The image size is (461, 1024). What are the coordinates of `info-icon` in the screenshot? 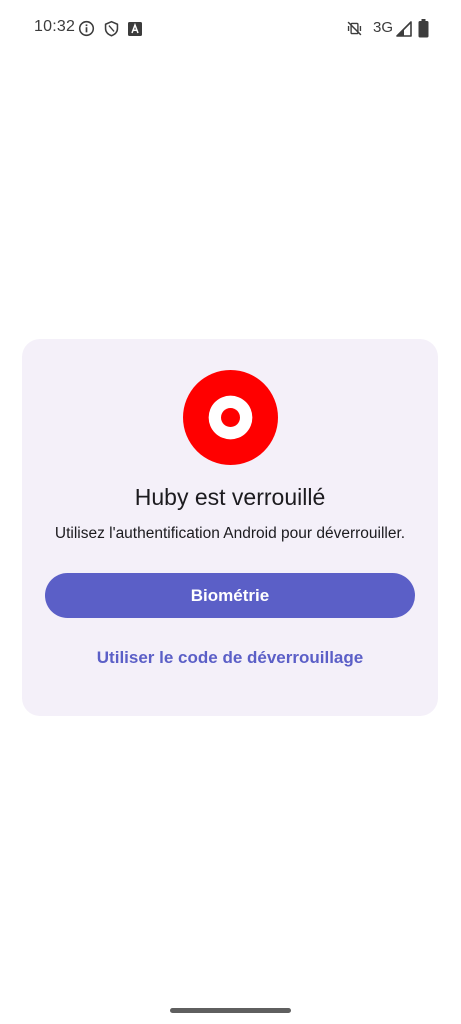 It's located at (86, 28).